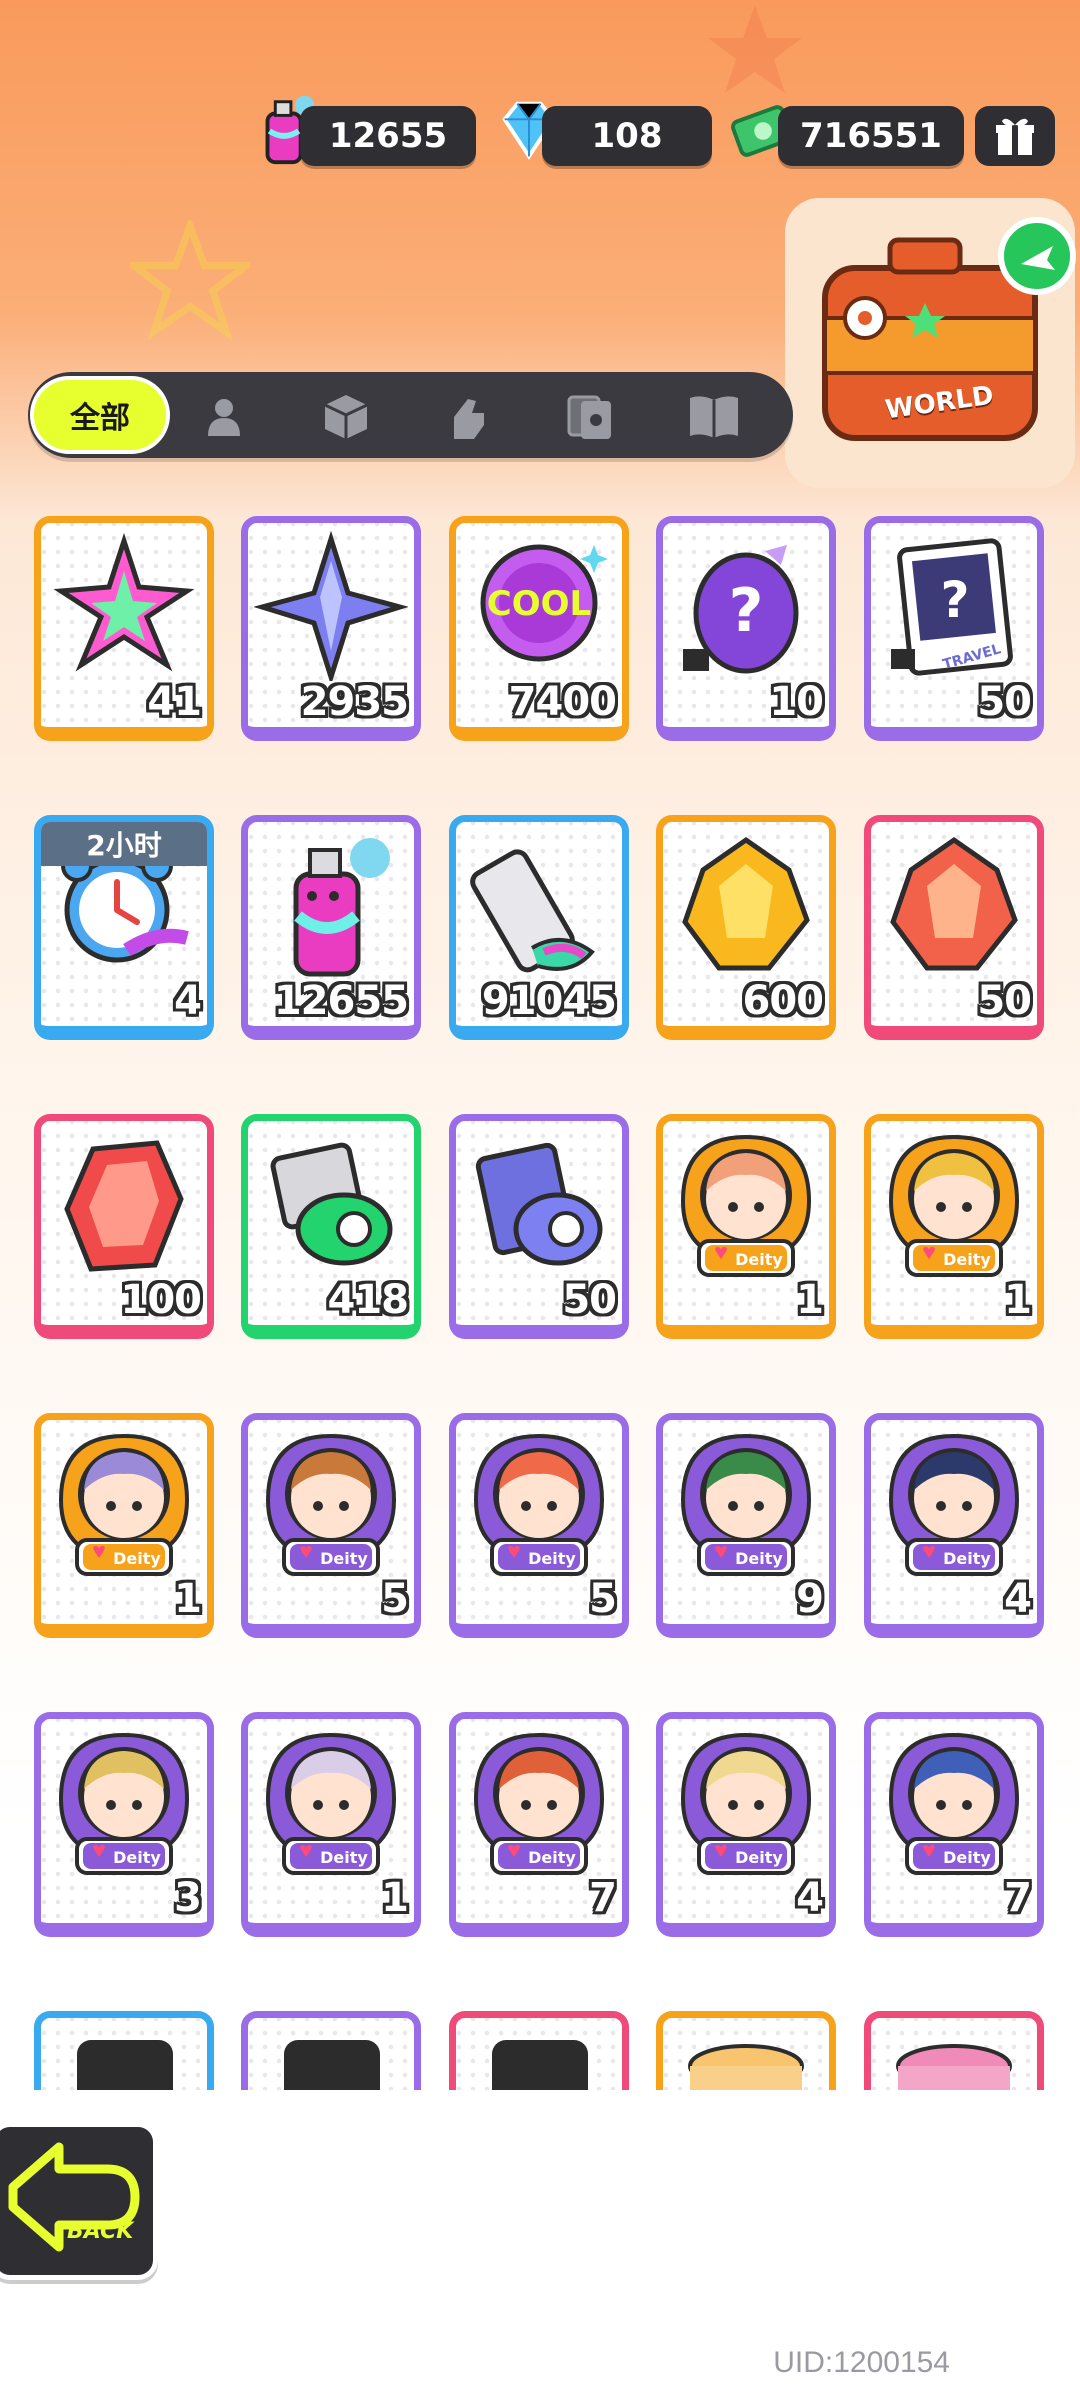  I want to click on purple-ticket-icon, so click(539, 1204).